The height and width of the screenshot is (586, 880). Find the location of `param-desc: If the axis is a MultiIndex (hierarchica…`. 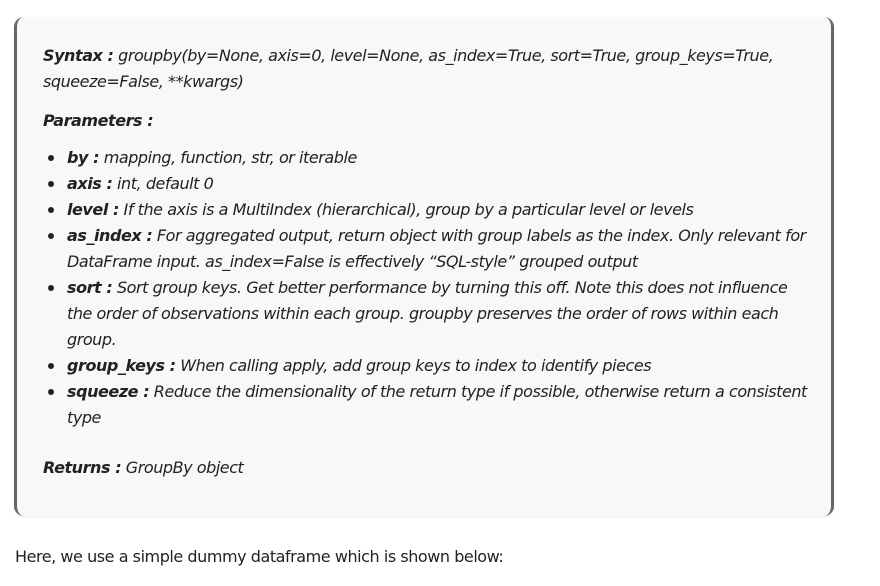

param-desc: If the axis is a MultiIndex (hierarchica… is located at coordinates (406, 209).